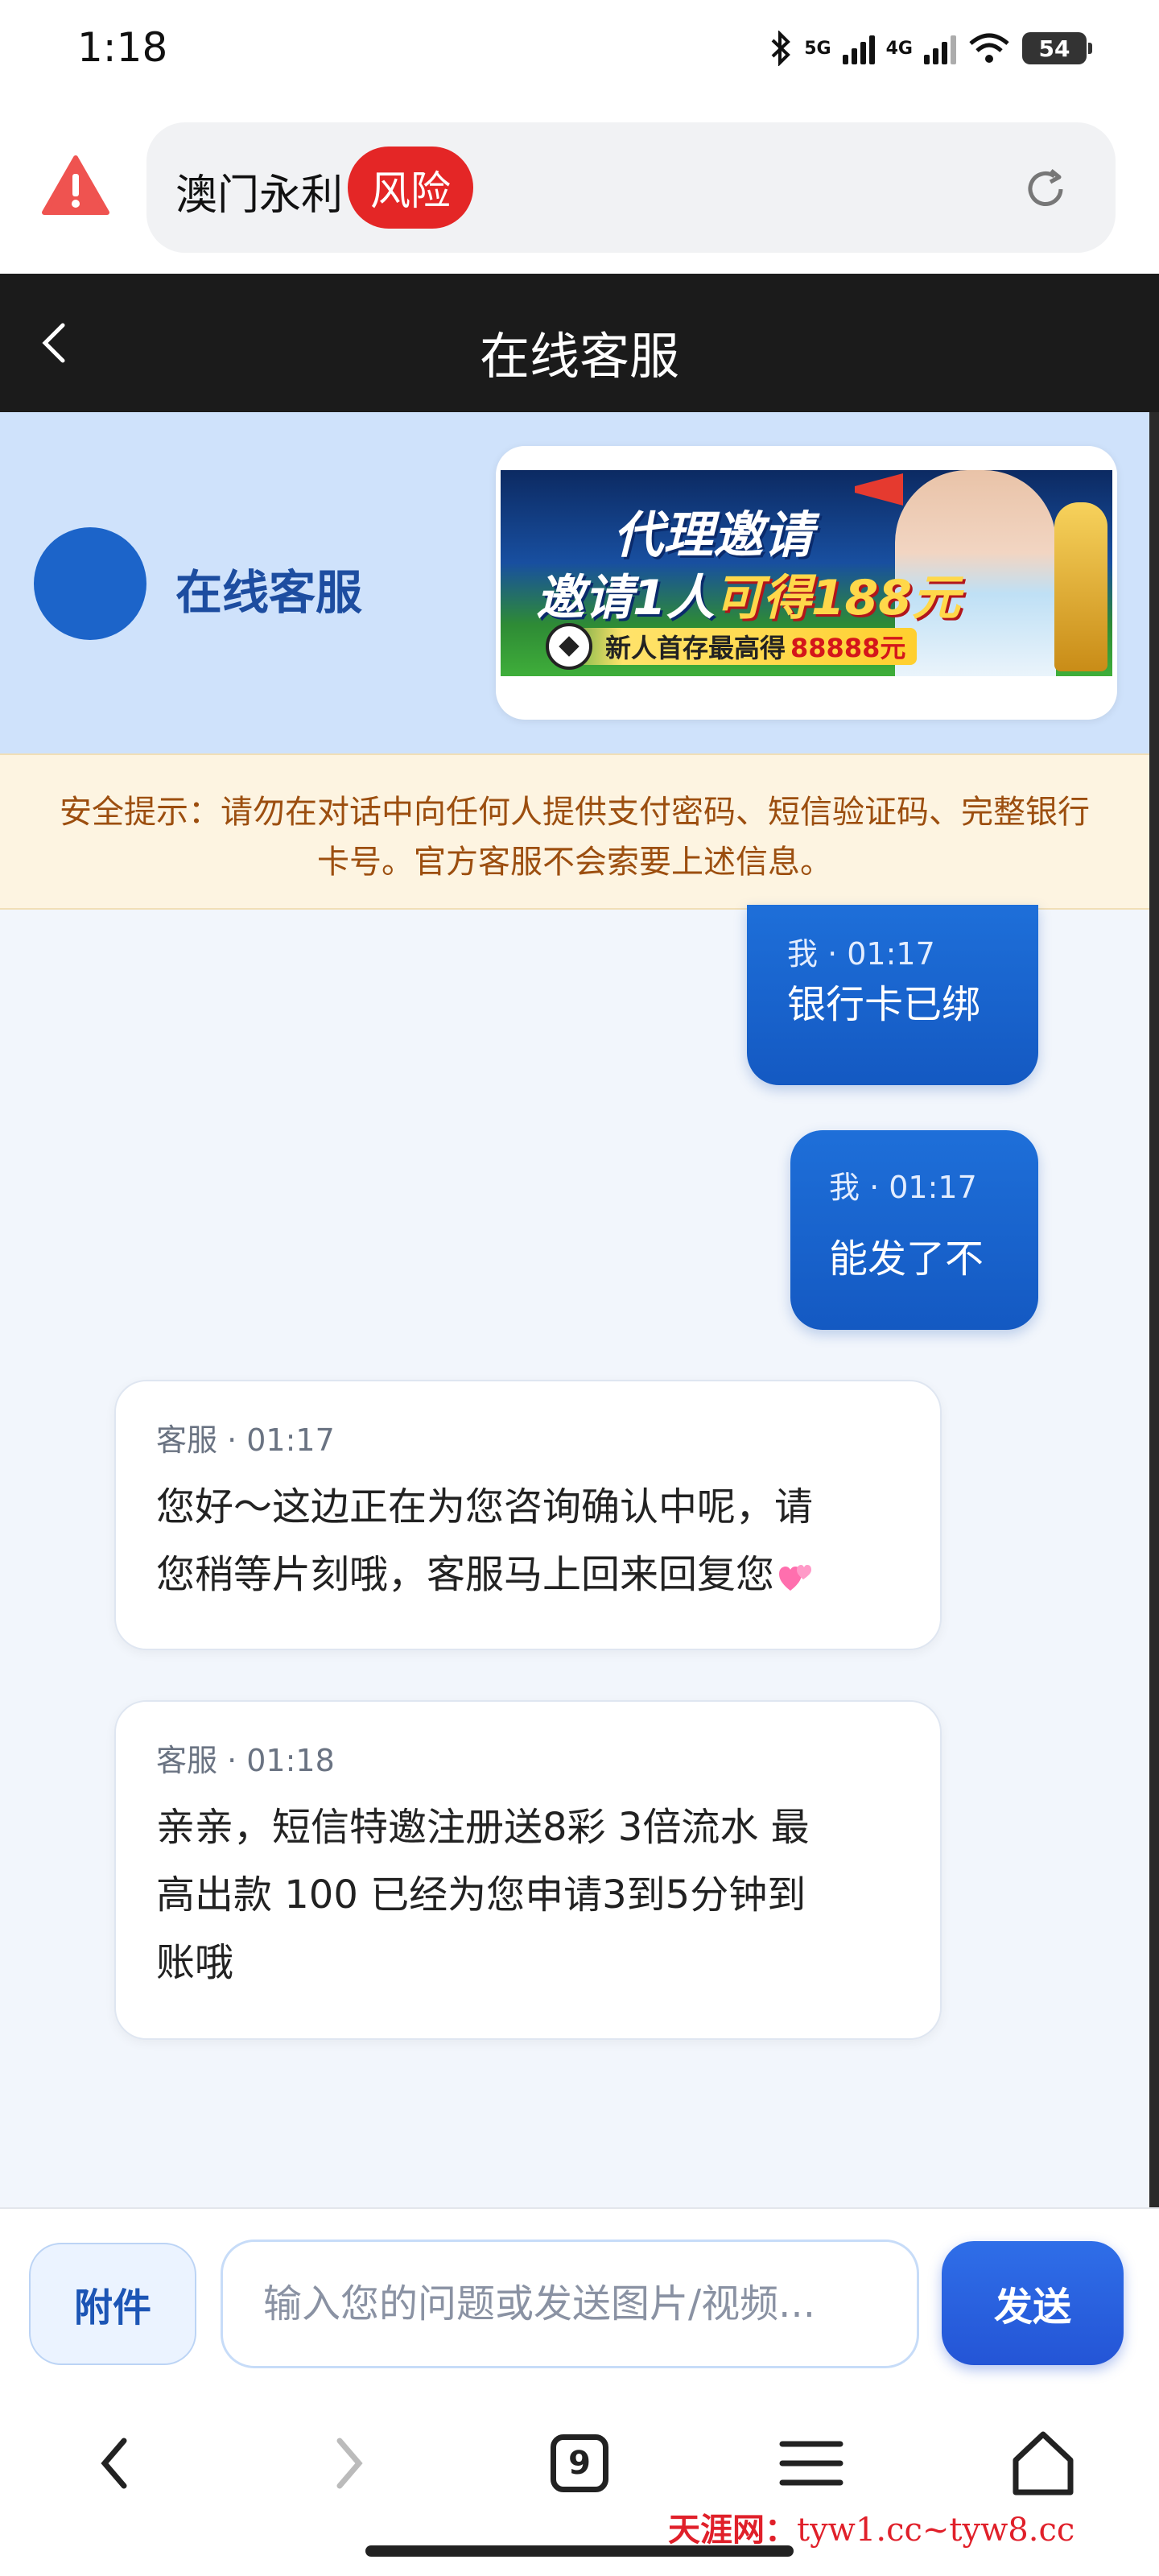  I want to click on message-input-bar: 附件 发送, so click(579, 2299).